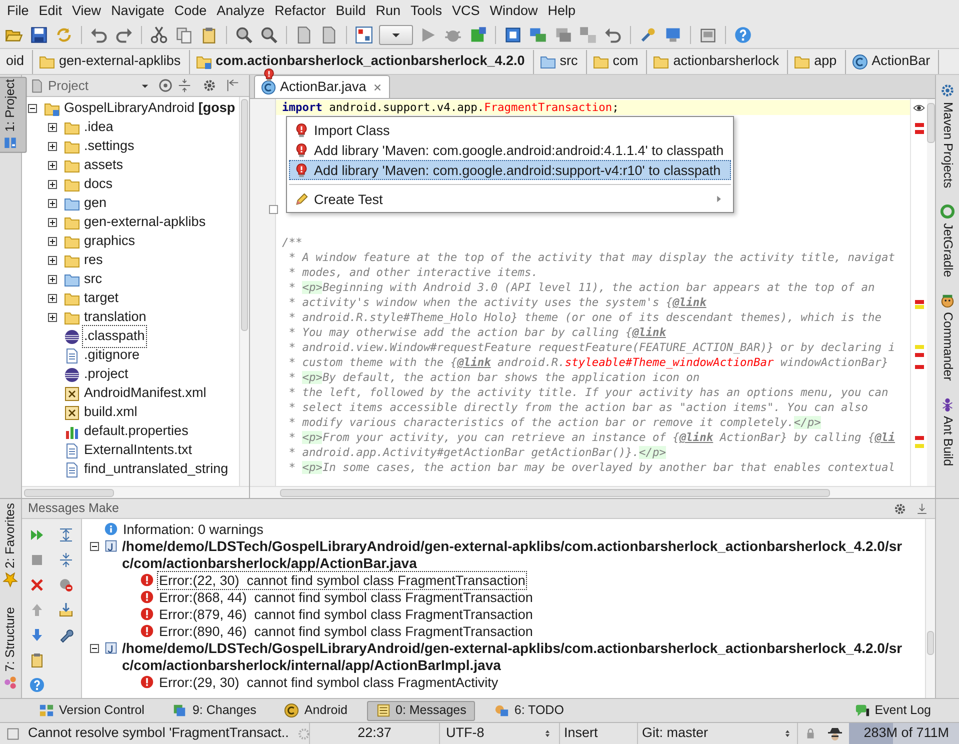  Describe the element at coordinates (900, 509) in the screenshot. I see `gear-icon` at that location.